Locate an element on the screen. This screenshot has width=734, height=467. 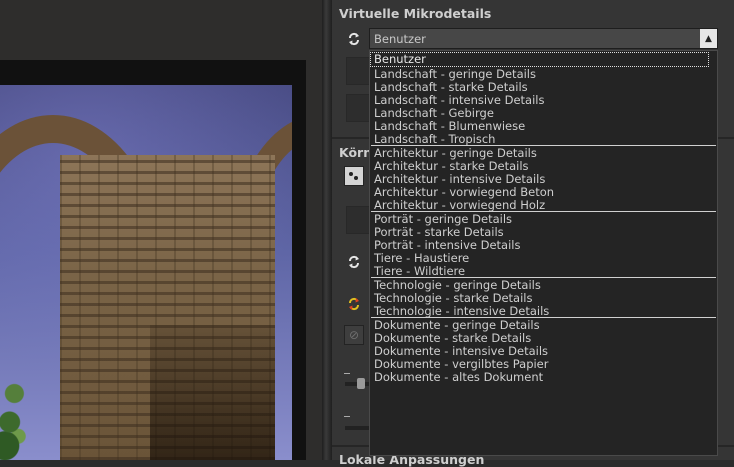
preset-combobox-value: Benutzer is located at coordinates (400, 39).